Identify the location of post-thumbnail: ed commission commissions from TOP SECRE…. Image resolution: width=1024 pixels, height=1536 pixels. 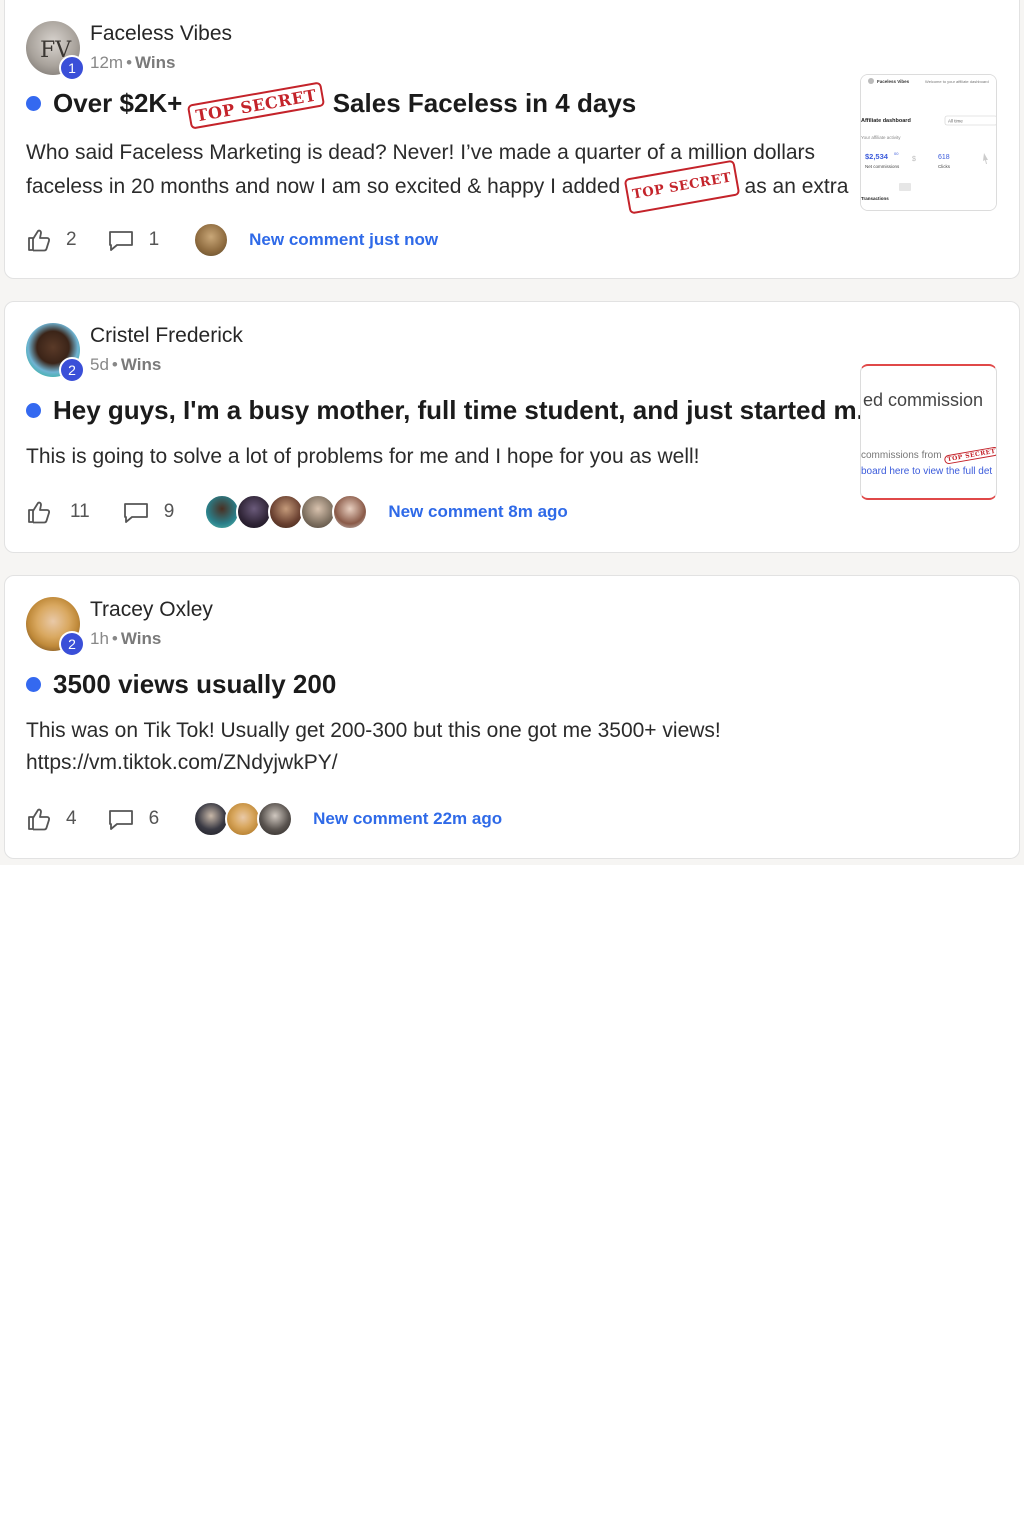
(928, 432).